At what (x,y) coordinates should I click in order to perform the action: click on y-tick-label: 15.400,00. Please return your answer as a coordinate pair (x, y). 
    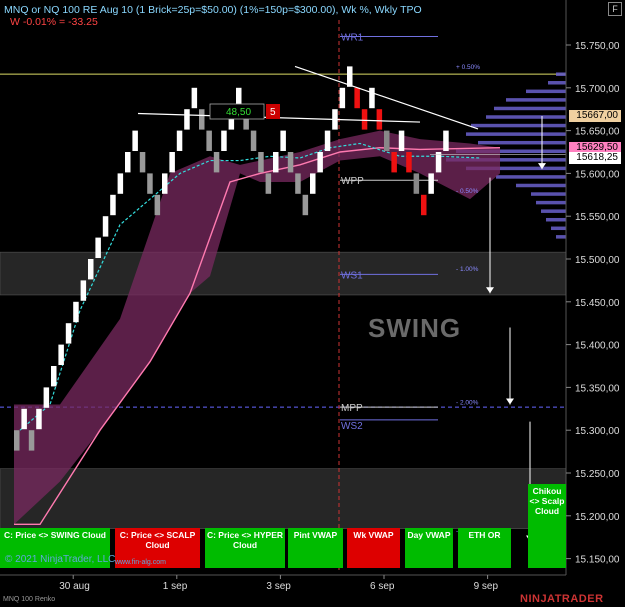
    Looking at the image, I should click on (597, 346).